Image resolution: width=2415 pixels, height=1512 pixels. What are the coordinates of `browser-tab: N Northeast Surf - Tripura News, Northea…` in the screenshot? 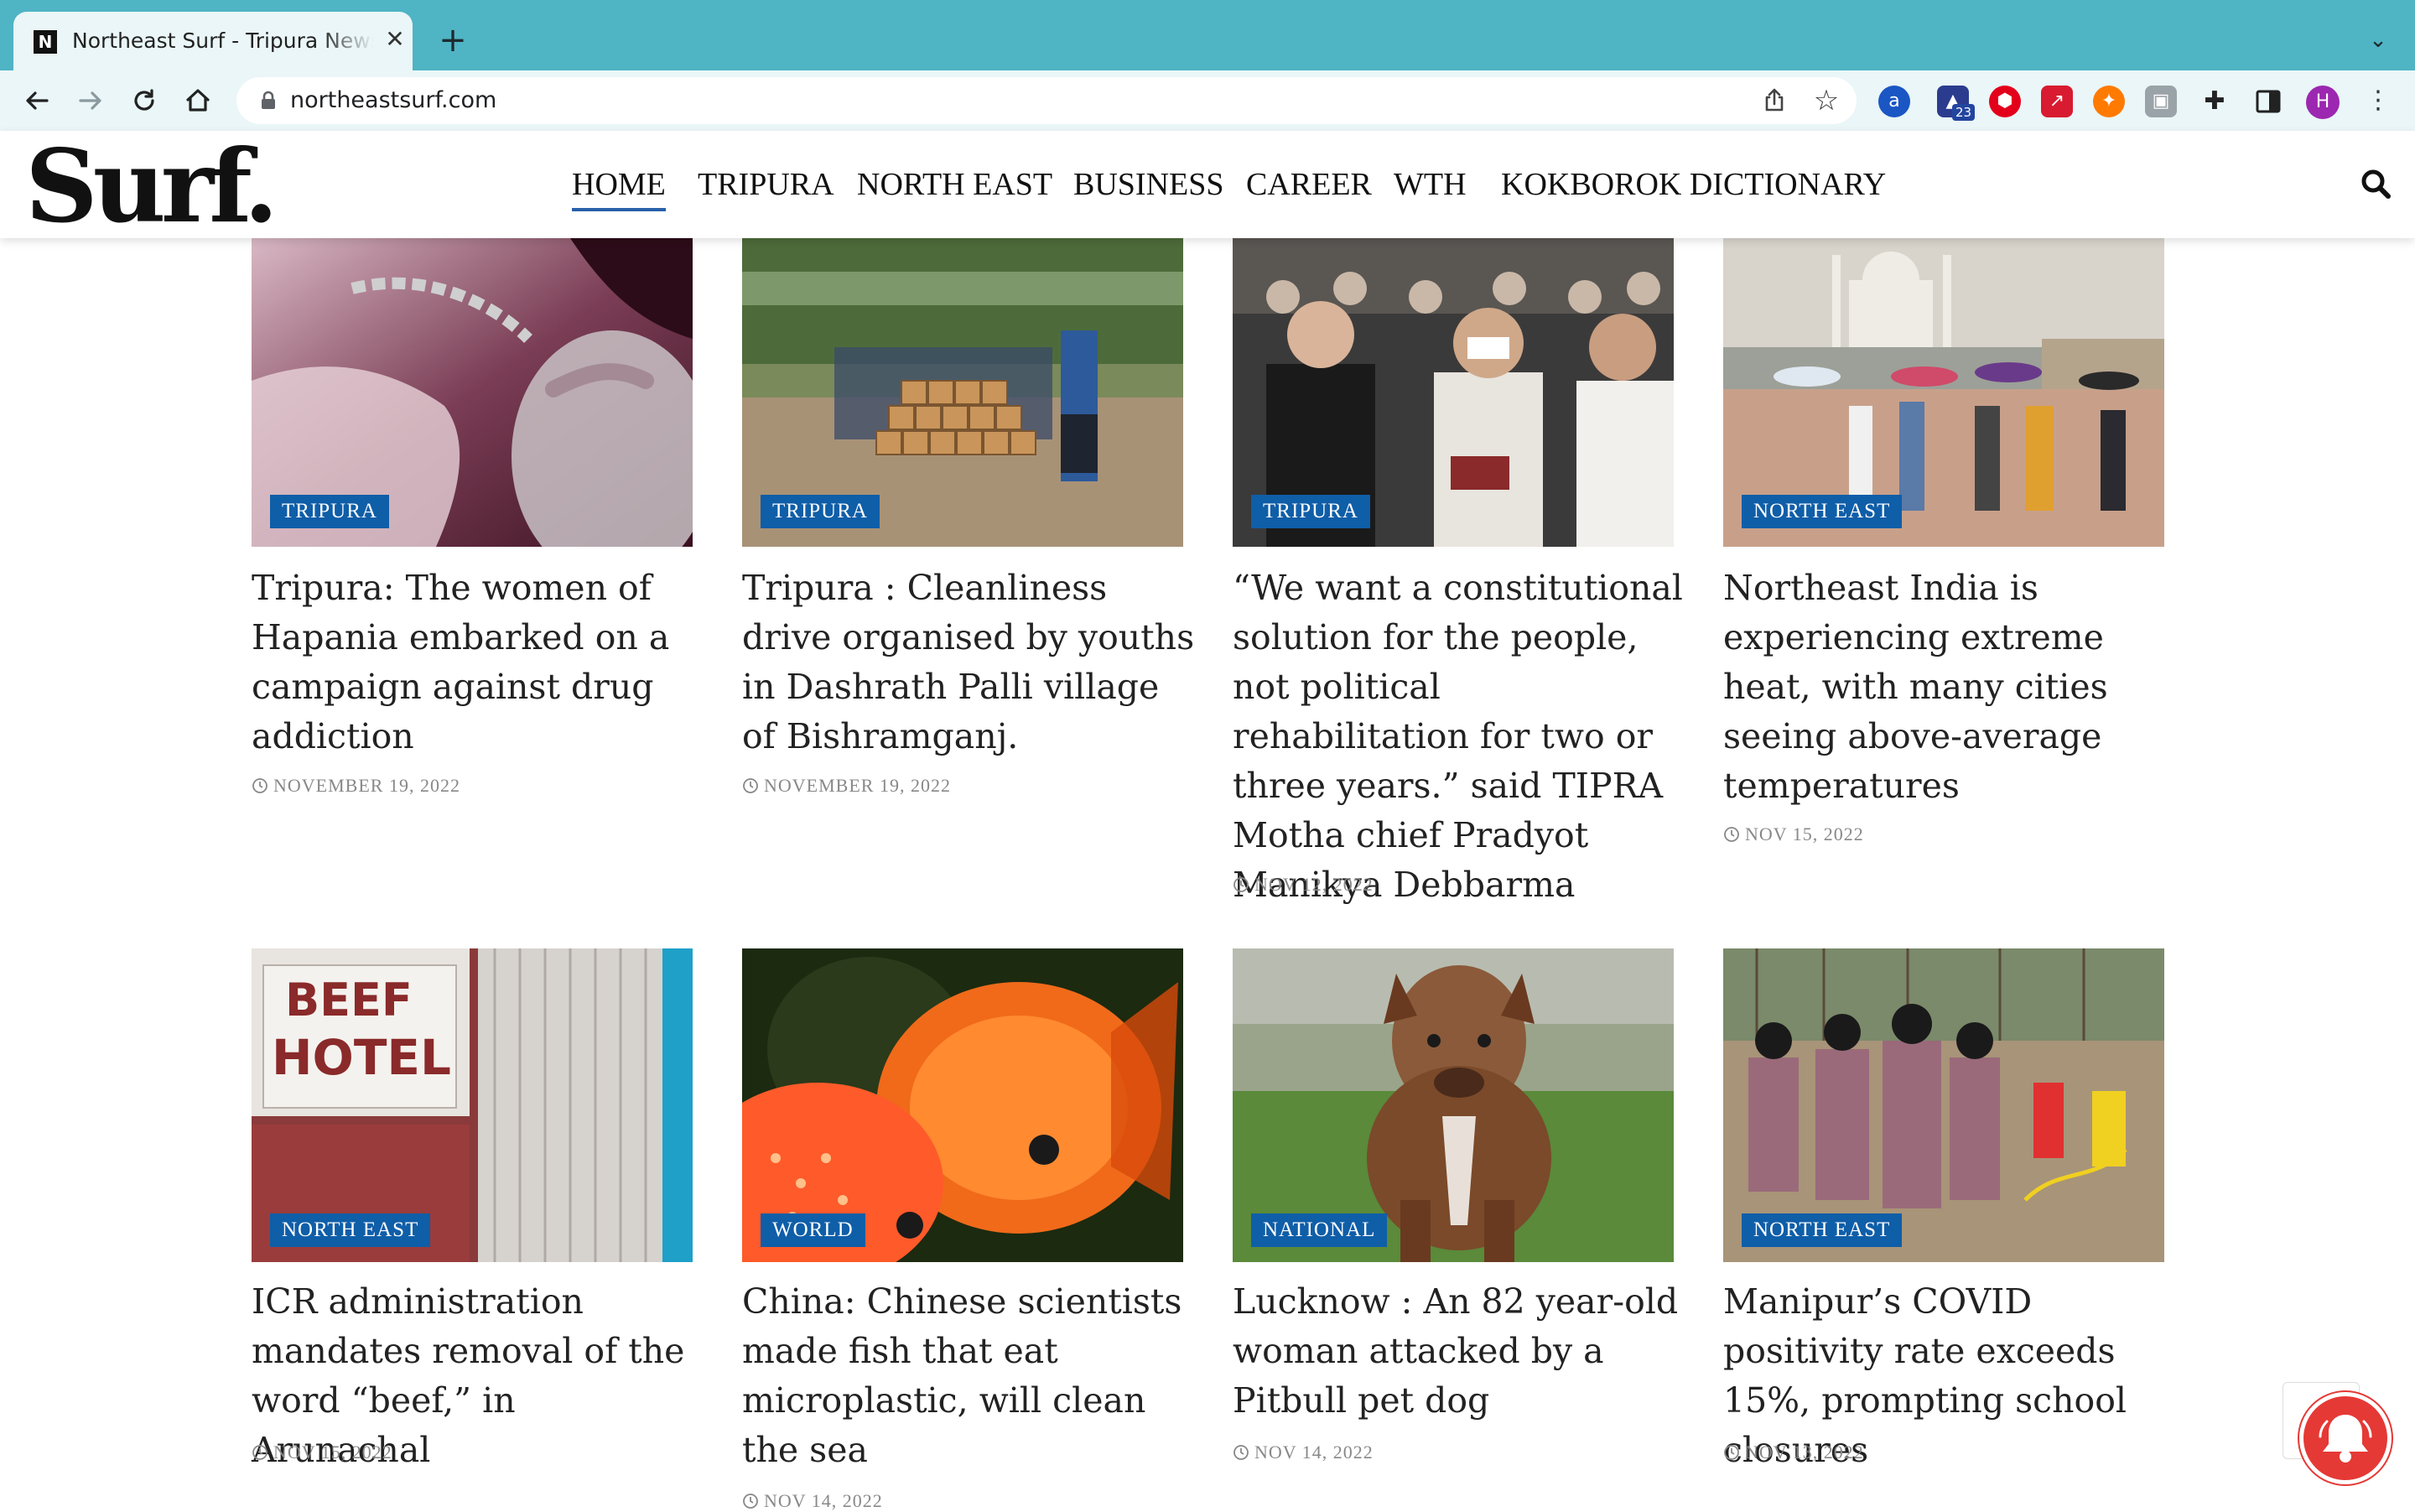 It's located at (213, 41).